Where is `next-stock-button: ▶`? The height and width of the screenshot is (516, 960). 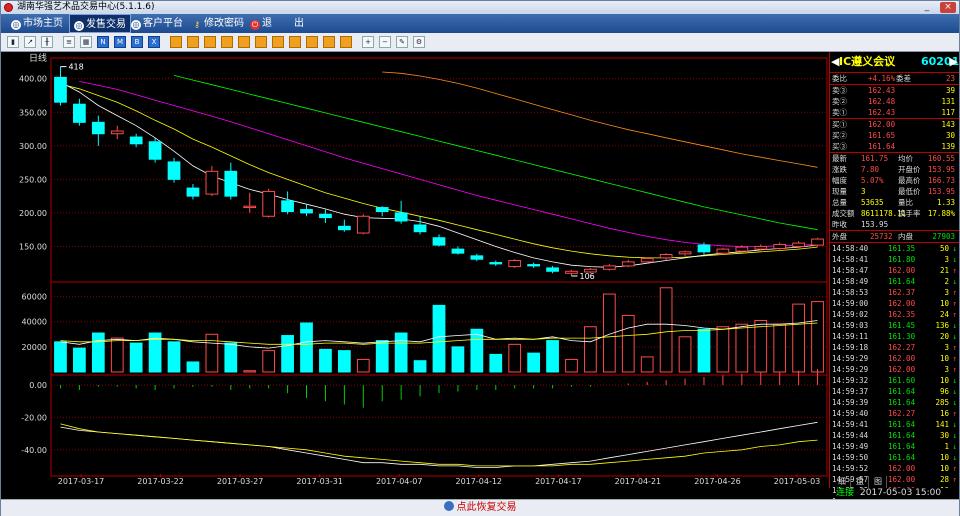
next-stock-button: ▶ is located at coordinates (954, 62).